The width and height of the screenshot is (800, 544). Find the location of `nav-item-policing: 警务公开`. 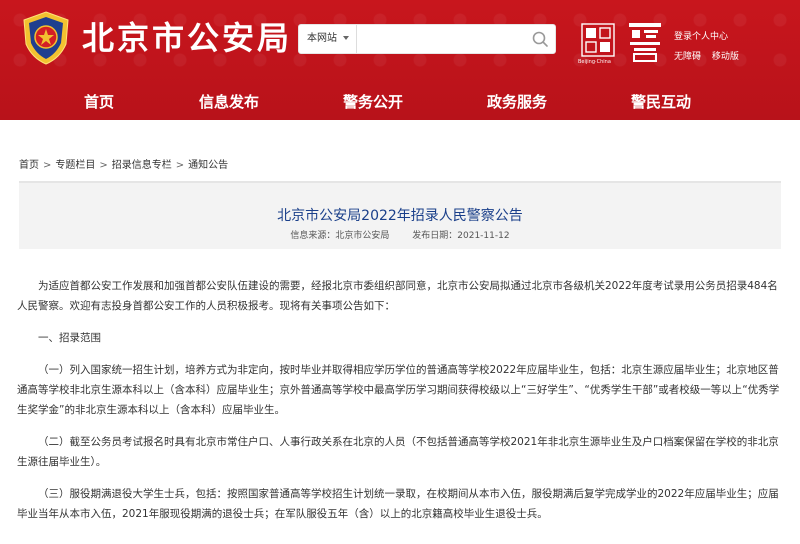

nav-item-policing: 警务公开 is located at coordinates (373, 102).